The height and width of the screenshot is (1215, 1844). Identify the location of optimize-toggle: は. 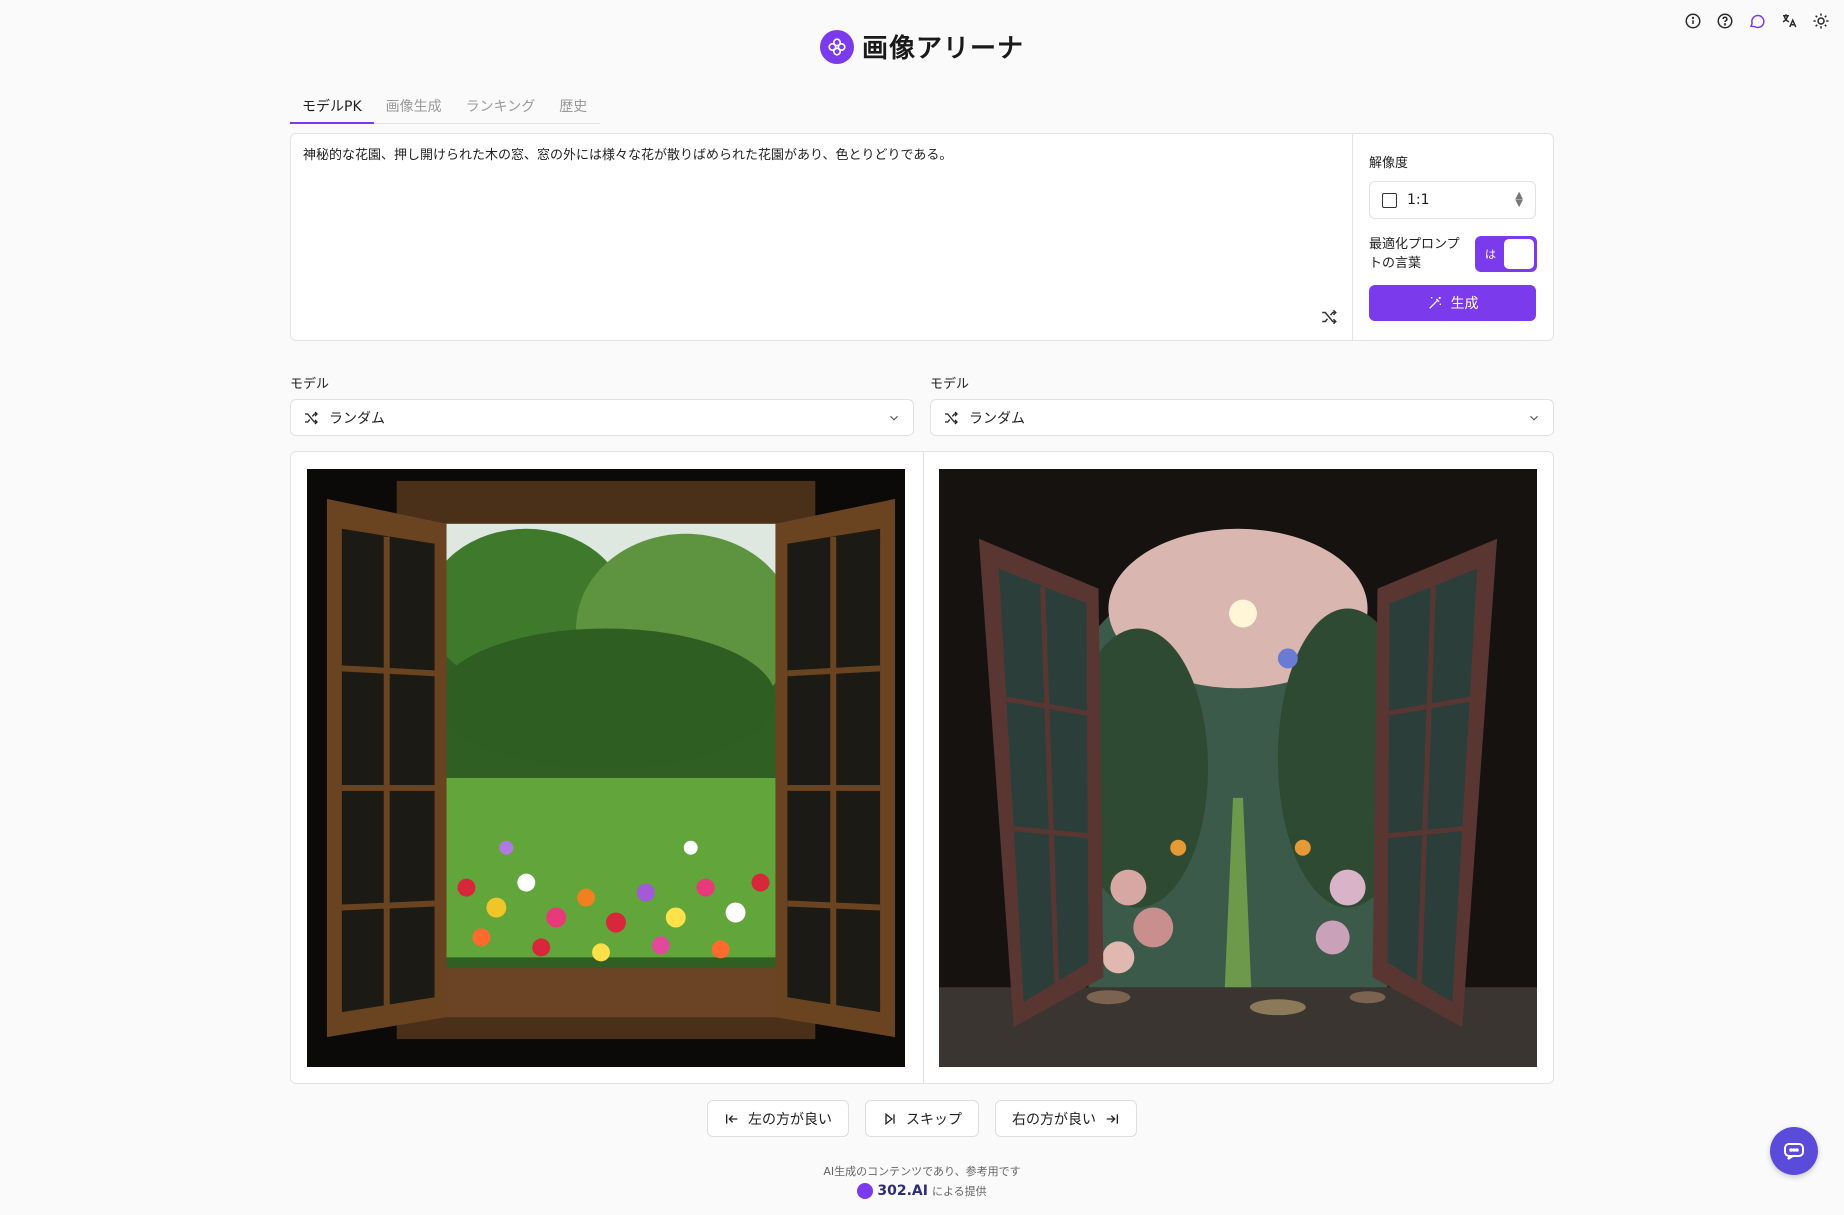
(1506, 254).